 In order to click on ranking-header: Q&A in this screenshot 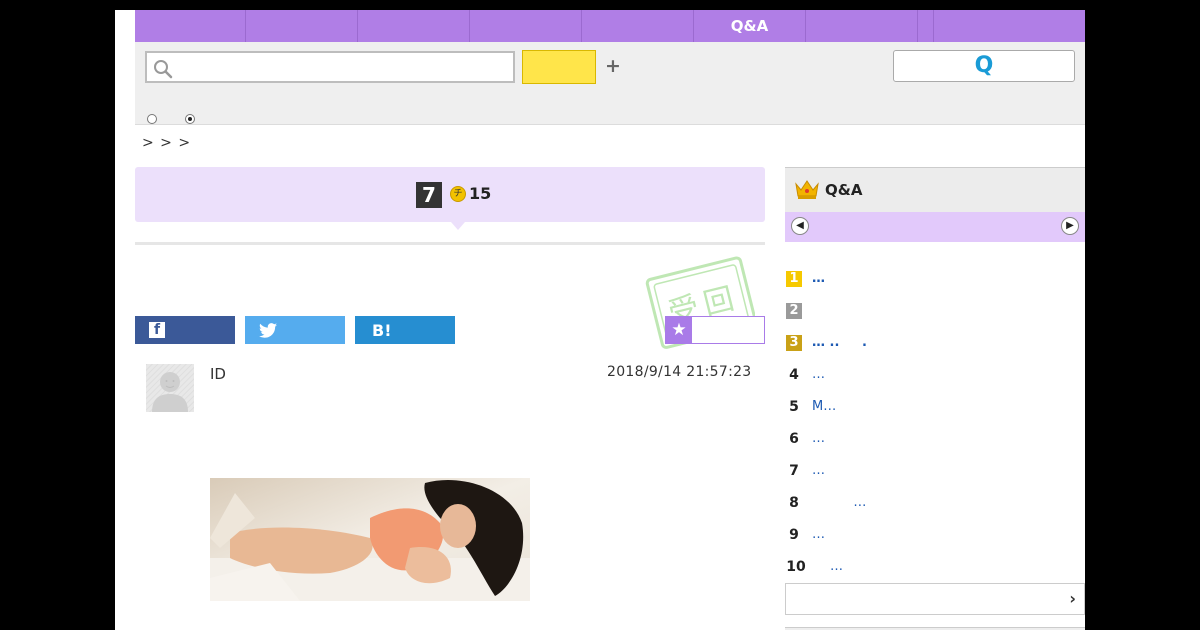, I will do `click(935, 189)`.